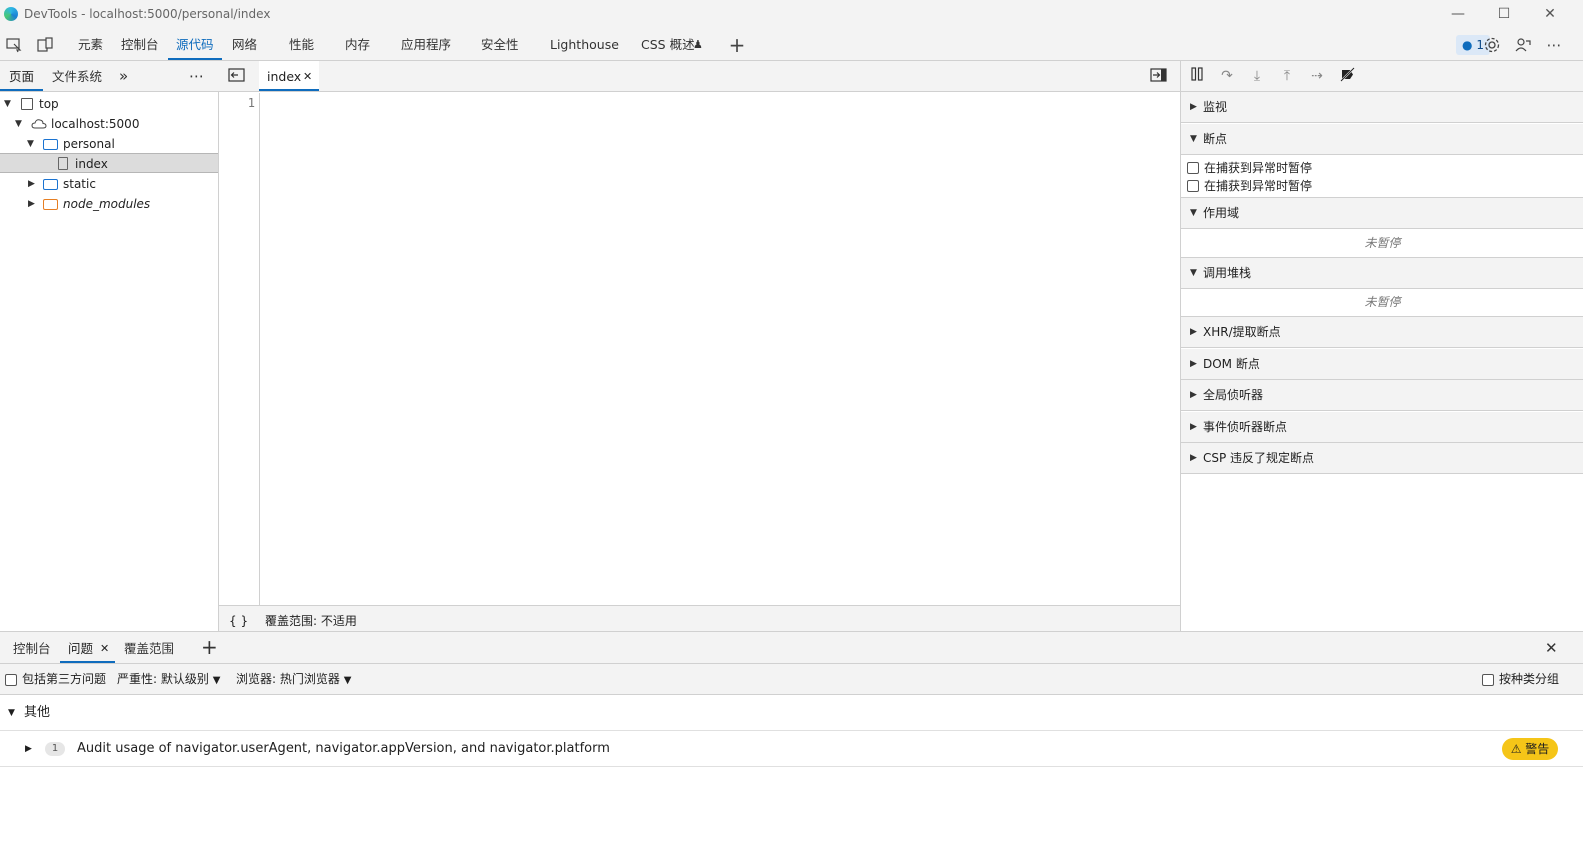 The image size is (1583, 844). Describe the element at coordinates (301, 44) in the screenshot. I see `tab-performance: 性能` at that location.